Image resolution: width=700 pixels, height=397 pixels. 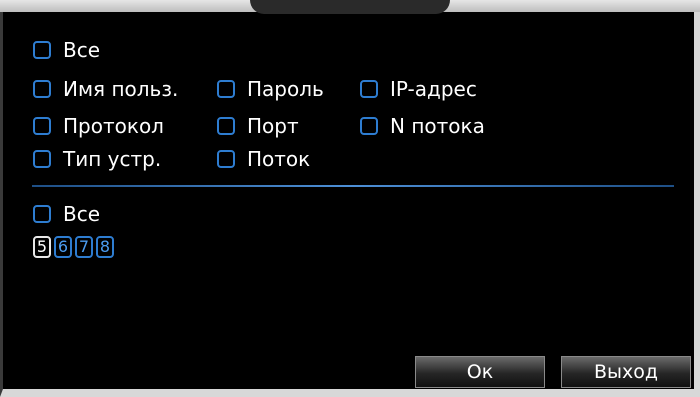 I want to click on checkbox-label: N потока, so click(x=437, y=126).